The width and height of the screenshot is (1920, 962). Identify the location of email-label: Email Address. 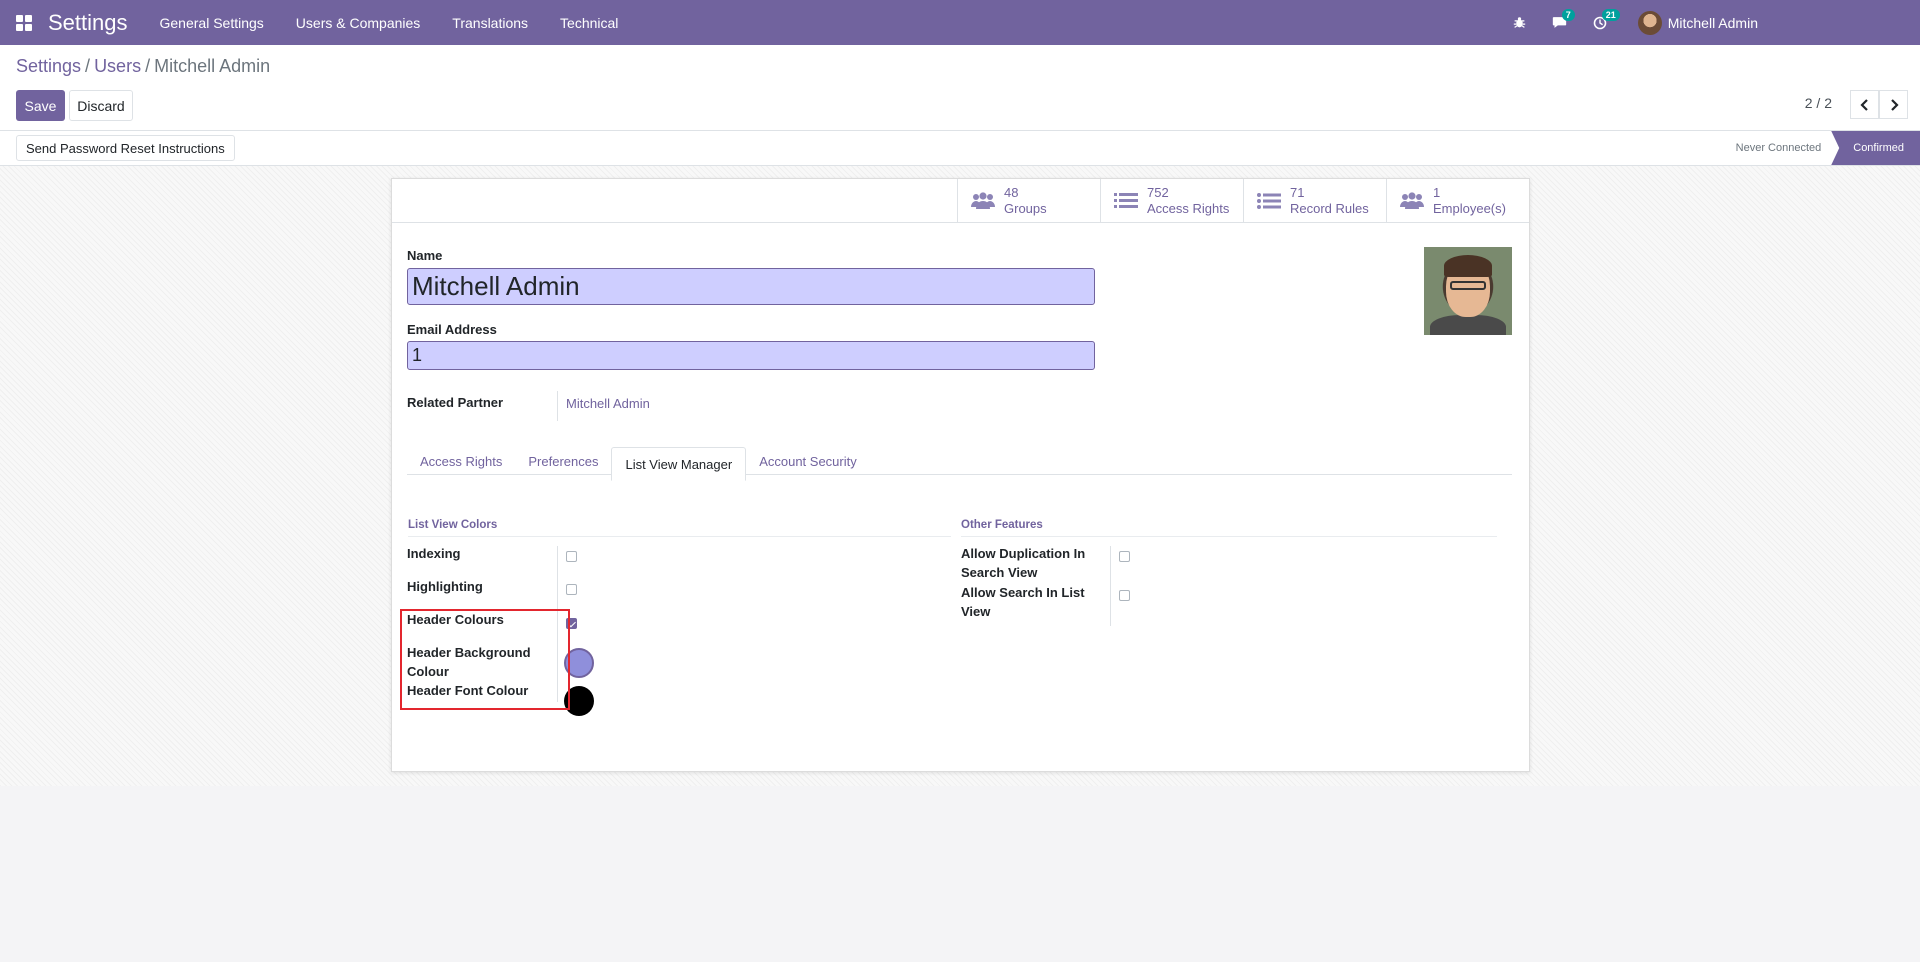
(452, 329).